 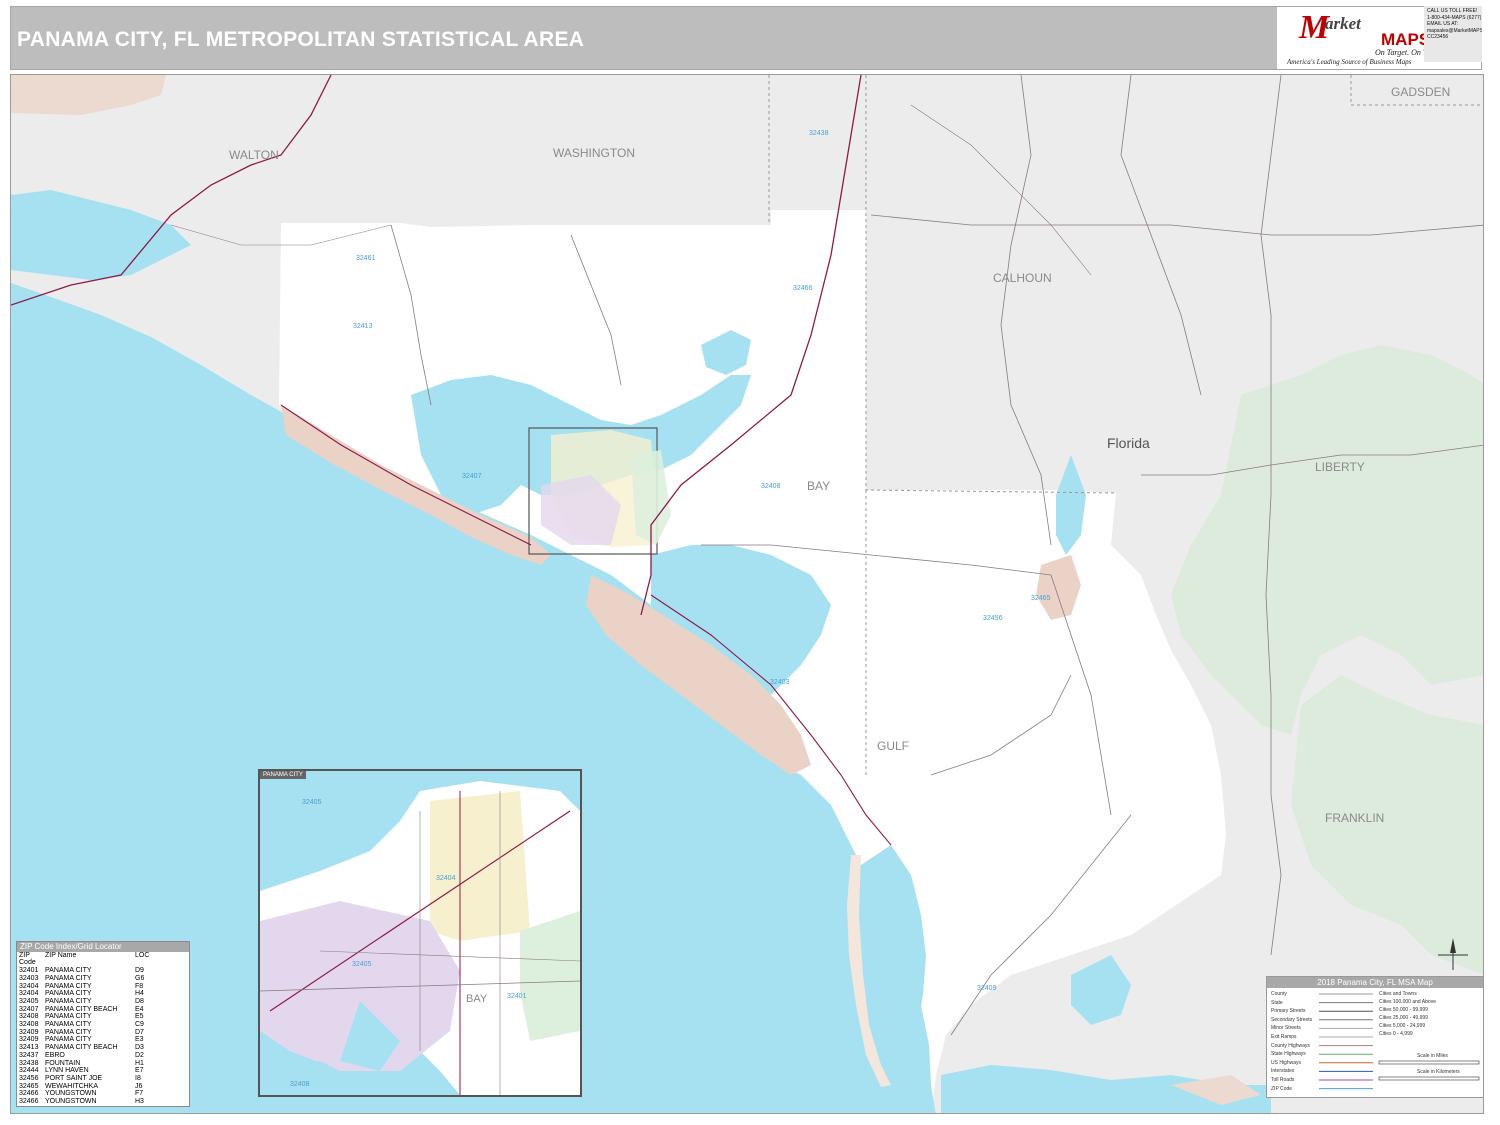 I want to click on zip-label: 32408, so click(x=771, y=486).